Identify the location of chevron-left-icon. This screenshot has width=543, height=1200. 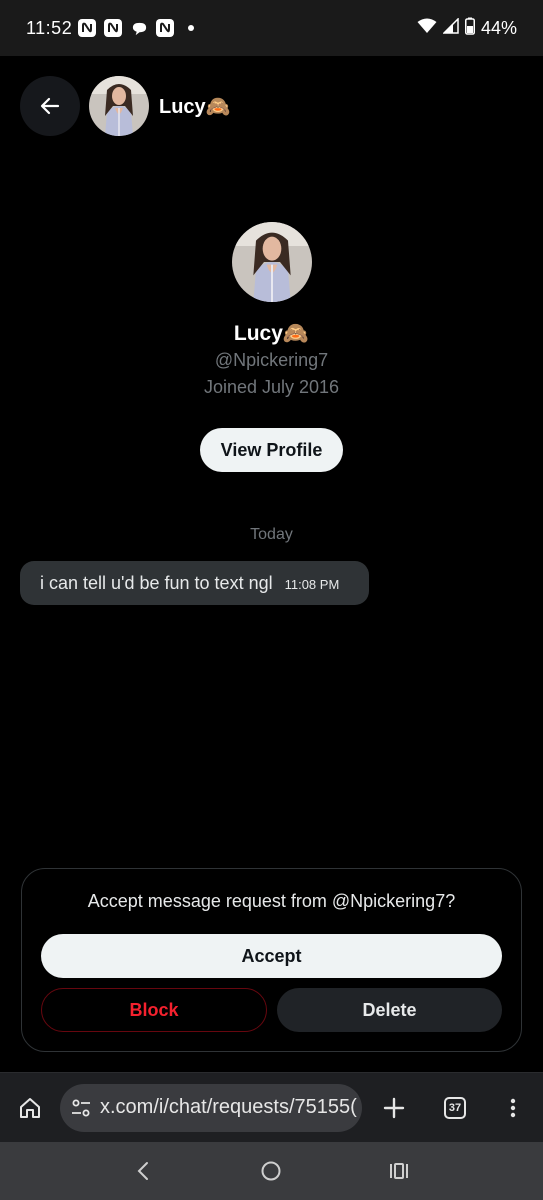
(142, 1171).